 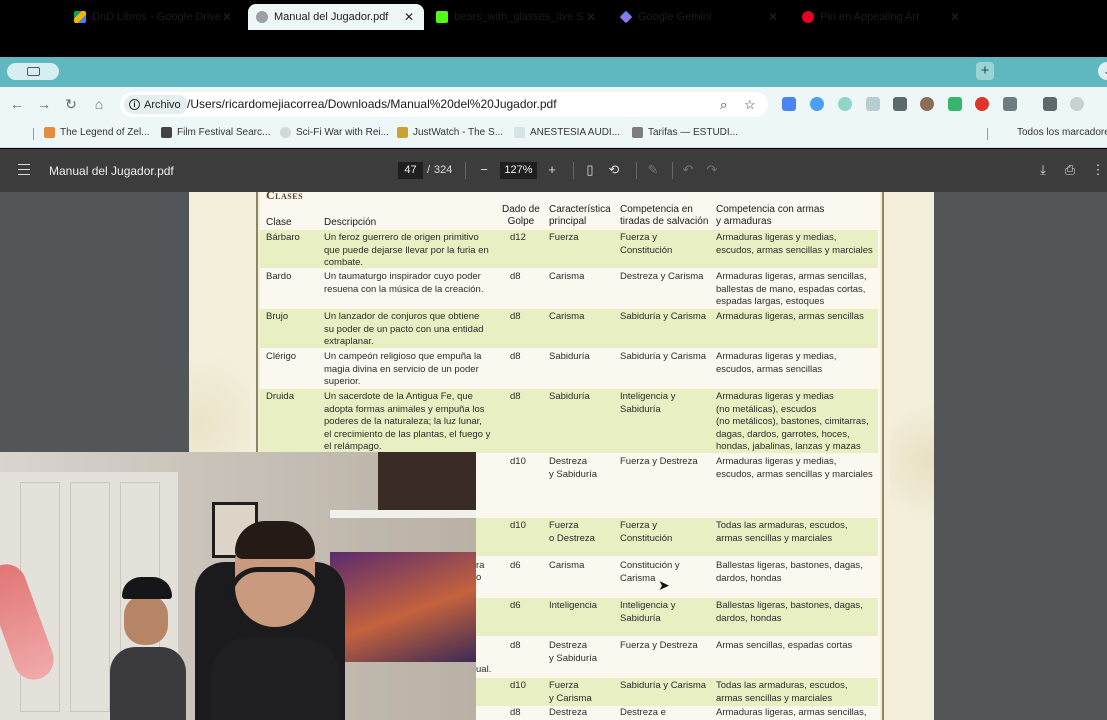 What do you see at coordinates (427, 482) in the screenshot?
I see `bookshelf` at bounding box center [427, 482].